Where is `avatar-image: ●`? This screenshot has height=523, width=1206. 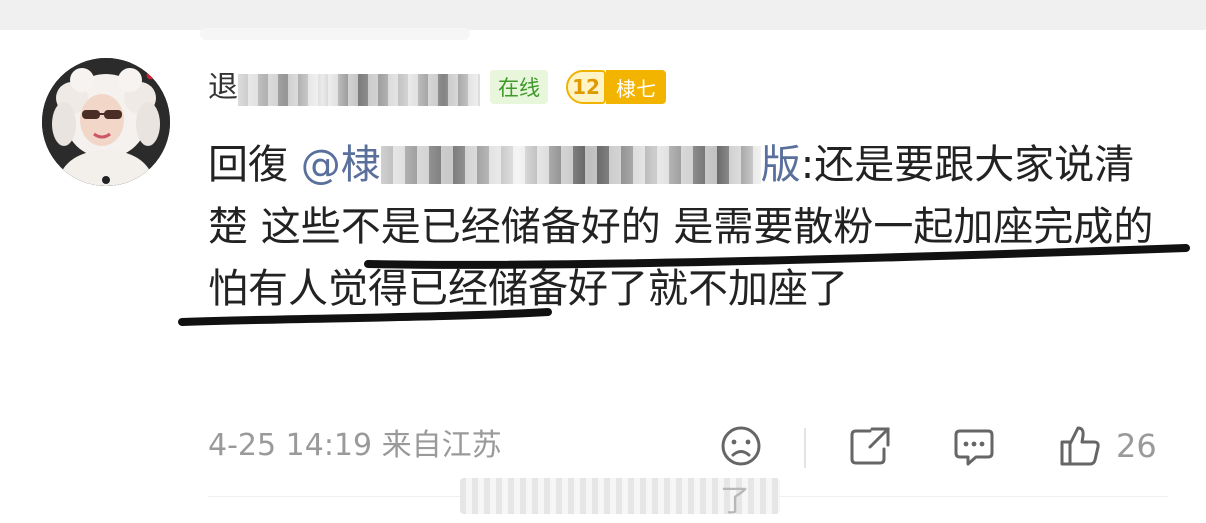 avatar-image: ● is located at coordinates (106, 122).